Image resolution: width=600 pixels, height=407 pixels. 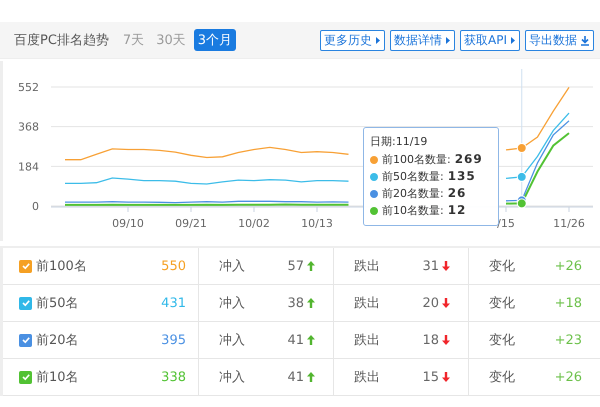 I want to click on tooltip-label: 前100名数量:, so click(x=416, y=160).